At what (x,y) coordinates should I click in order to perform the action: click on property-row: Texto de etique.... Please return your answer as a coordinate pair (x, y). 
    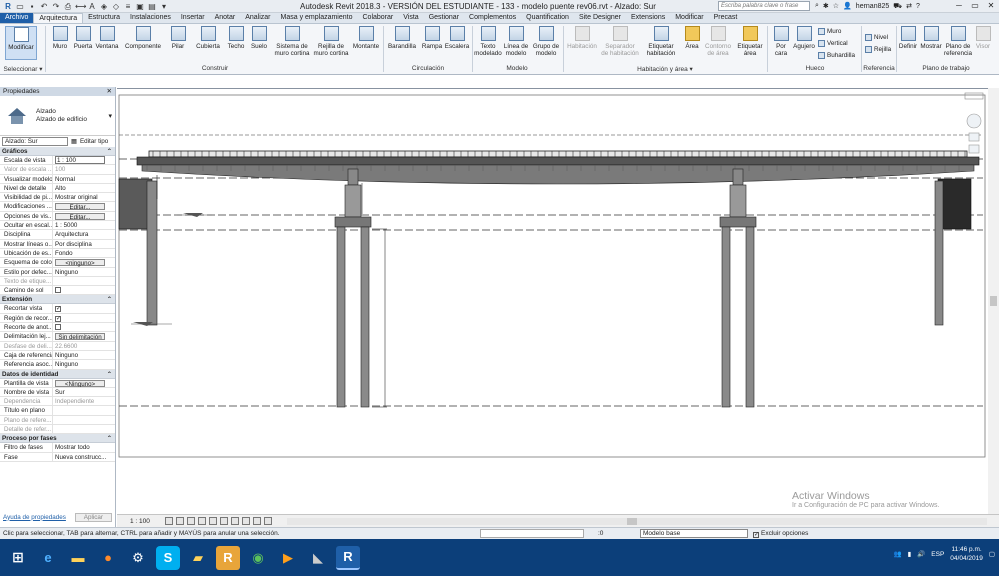
    Looking at the image, I should click on (57, 281).